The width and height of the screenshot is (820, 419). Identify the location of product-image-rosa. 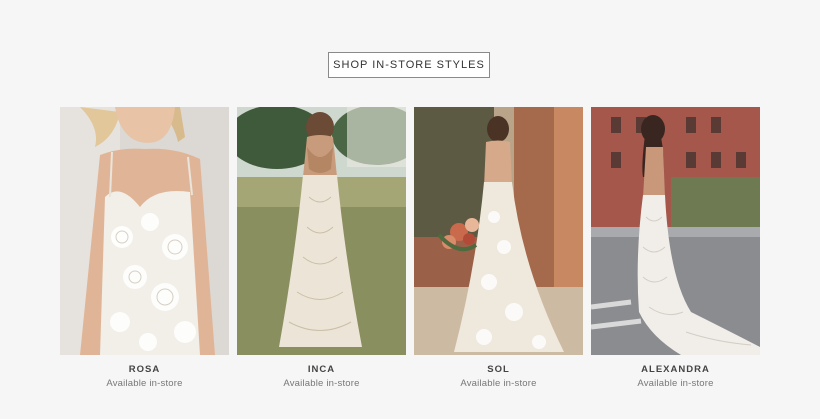
(144, 231).